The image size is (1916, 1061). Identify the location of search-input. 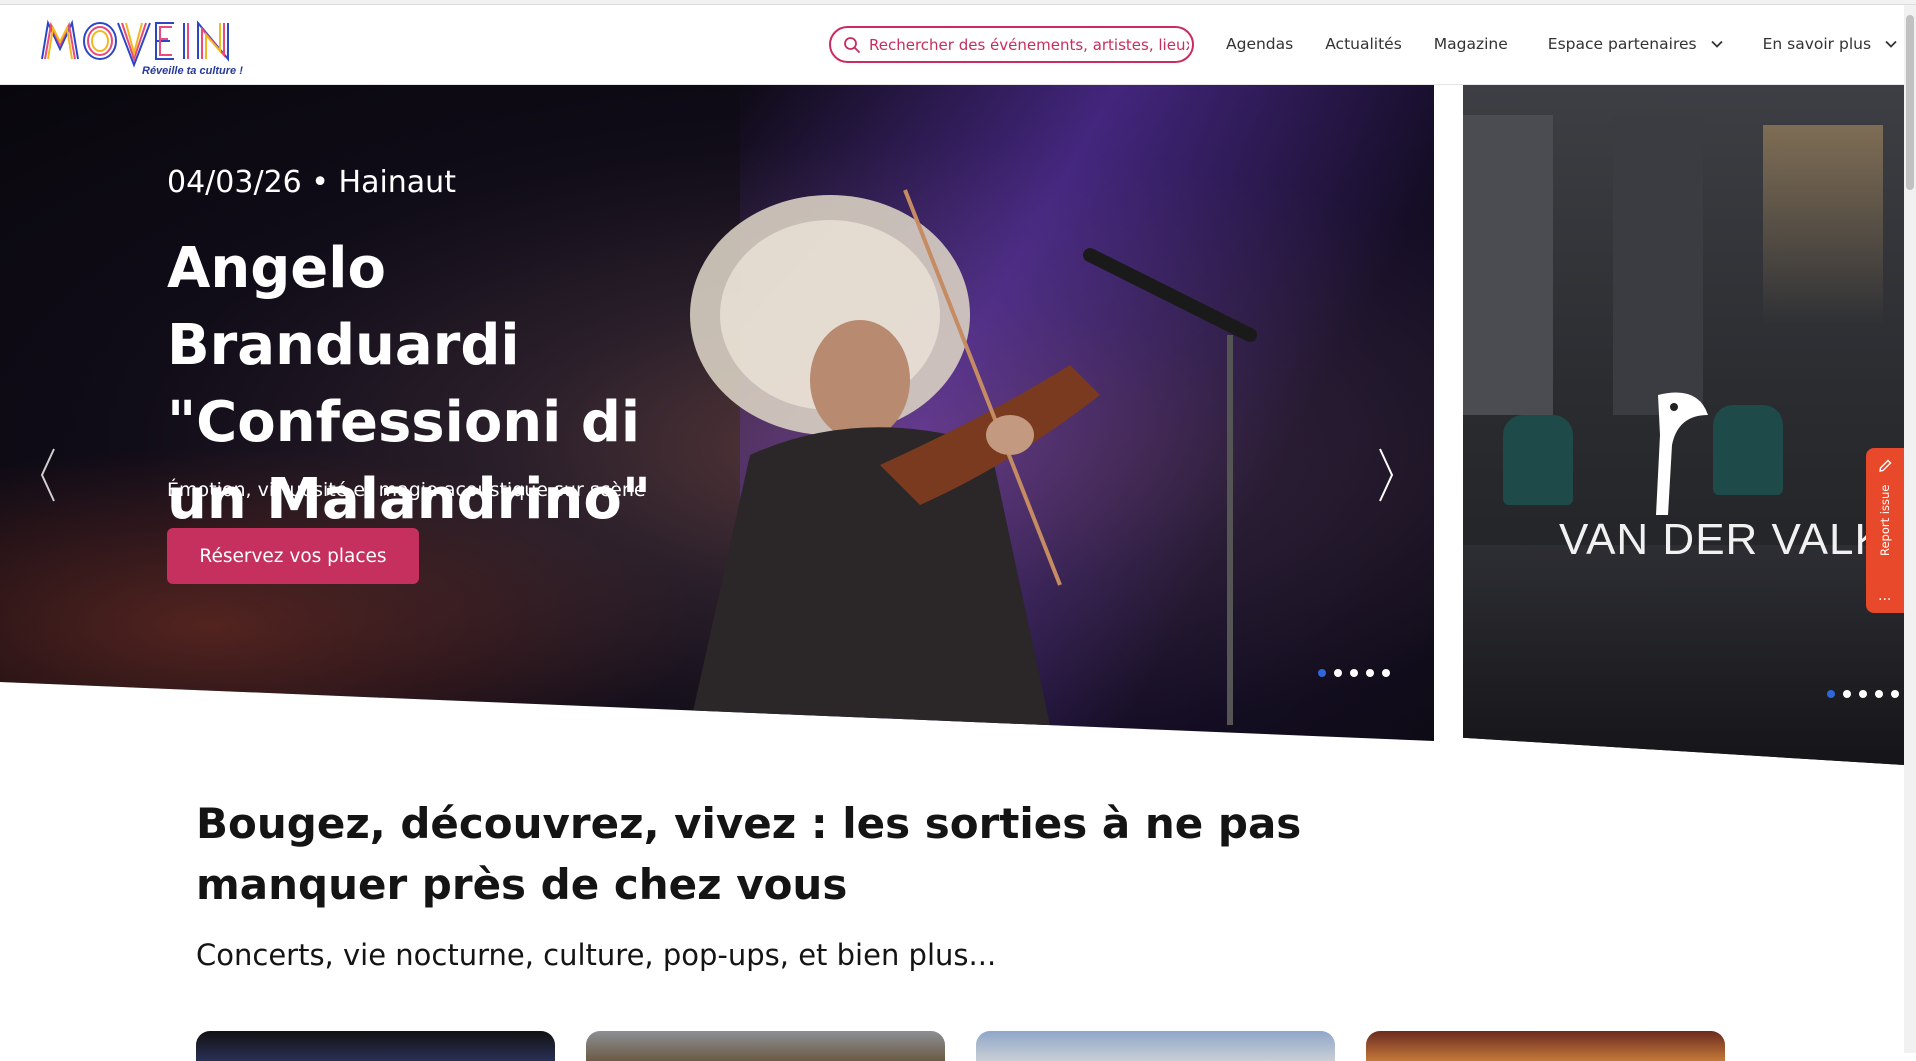
(1029, 44).